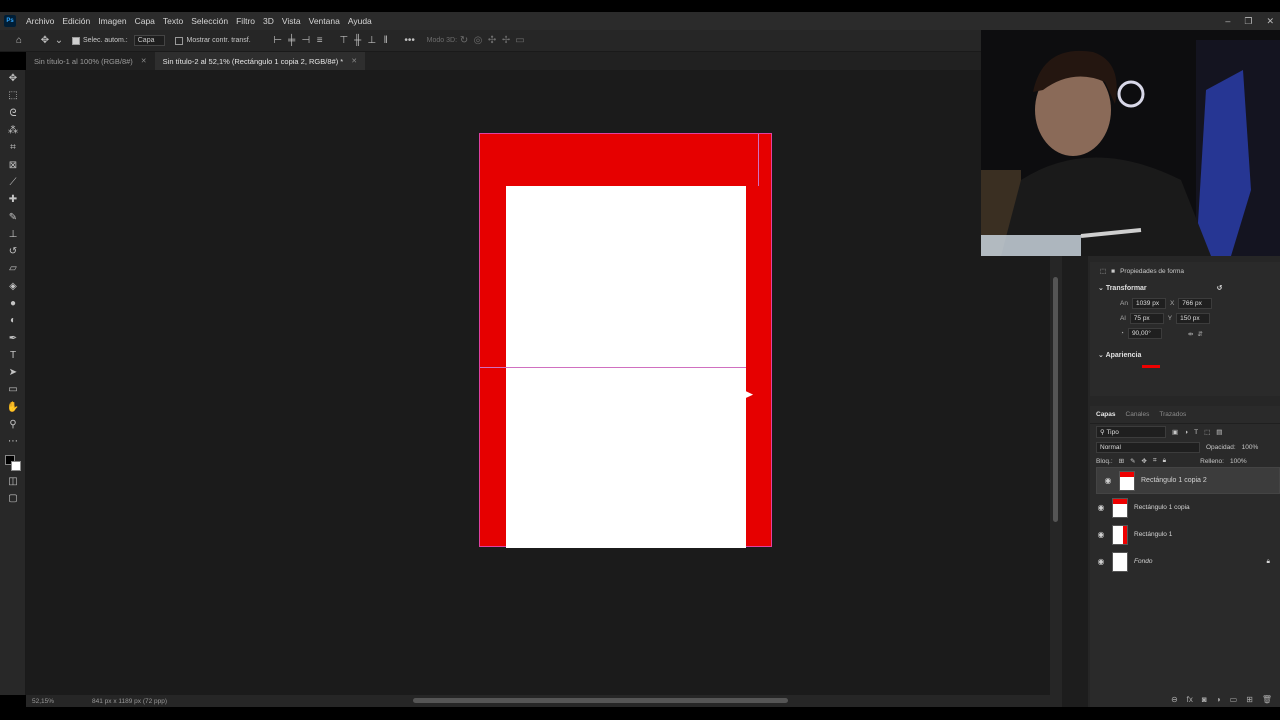  Describe the element at coordinates (13, 234) in the screenshot. I see `clone-stamp-tool-icon: ⊥` at that location.